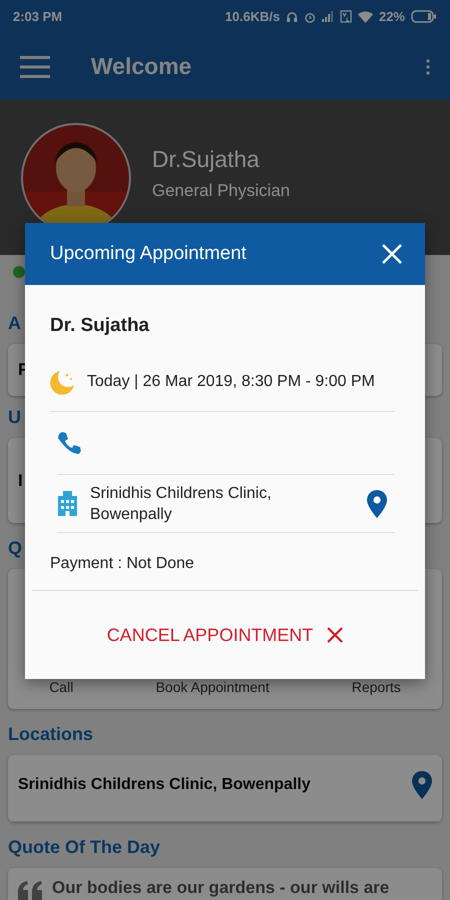 The width and height of the screenshot is (450, 900). What do you see at coordinates (148, 254) in the screenshot?
I see `dialog-title: Upcoming Appointment` at bounding box center [148, 254].